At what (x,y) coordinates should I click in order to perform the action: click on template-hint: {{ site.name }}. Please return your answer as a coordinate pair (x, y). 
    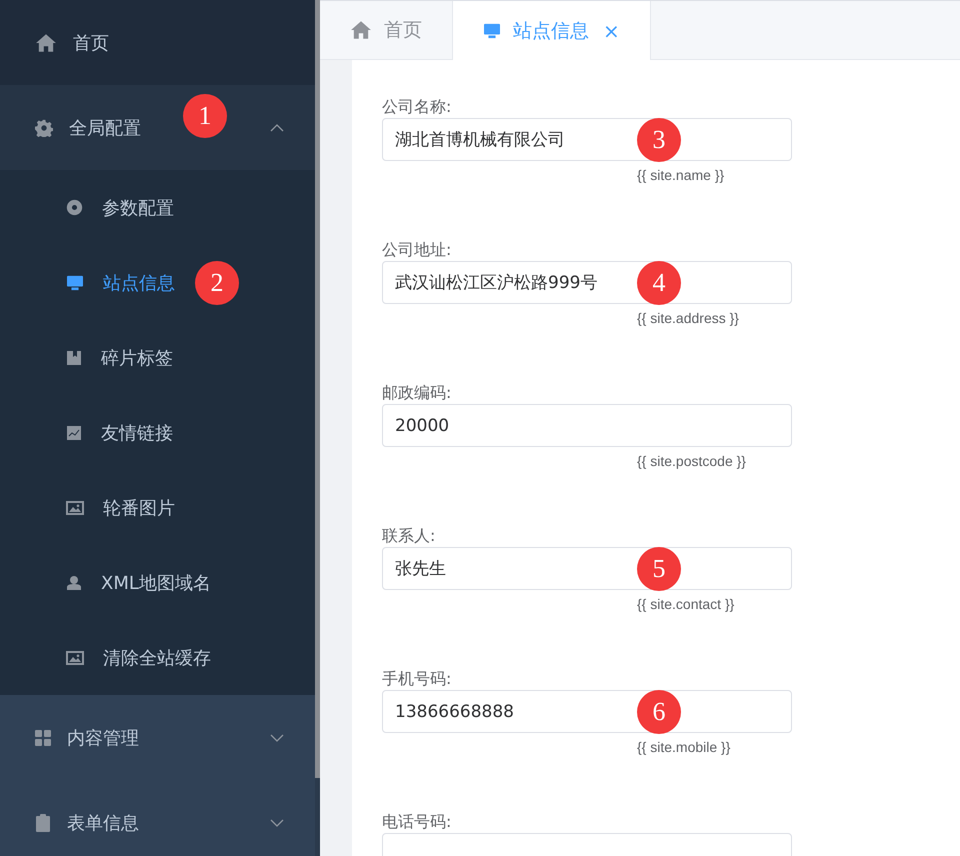
    Looking at the image, I should click on (681, 175).